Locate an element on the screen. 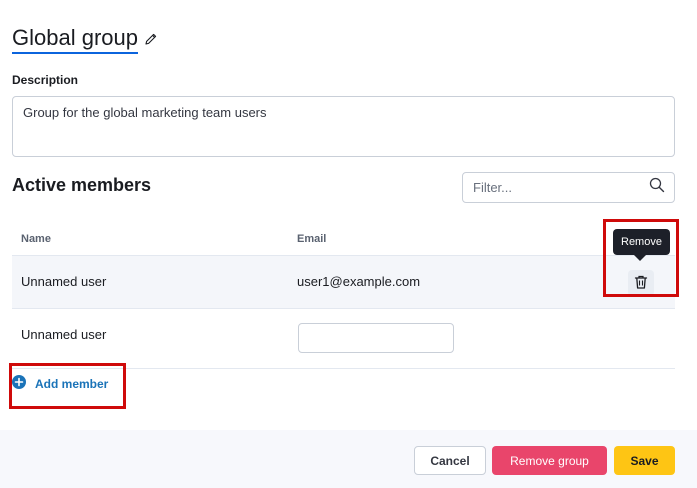 Image resolution: width=697 pixels, height=488 pixels. active-members-title: Active members is located at coordinates (82, 185).